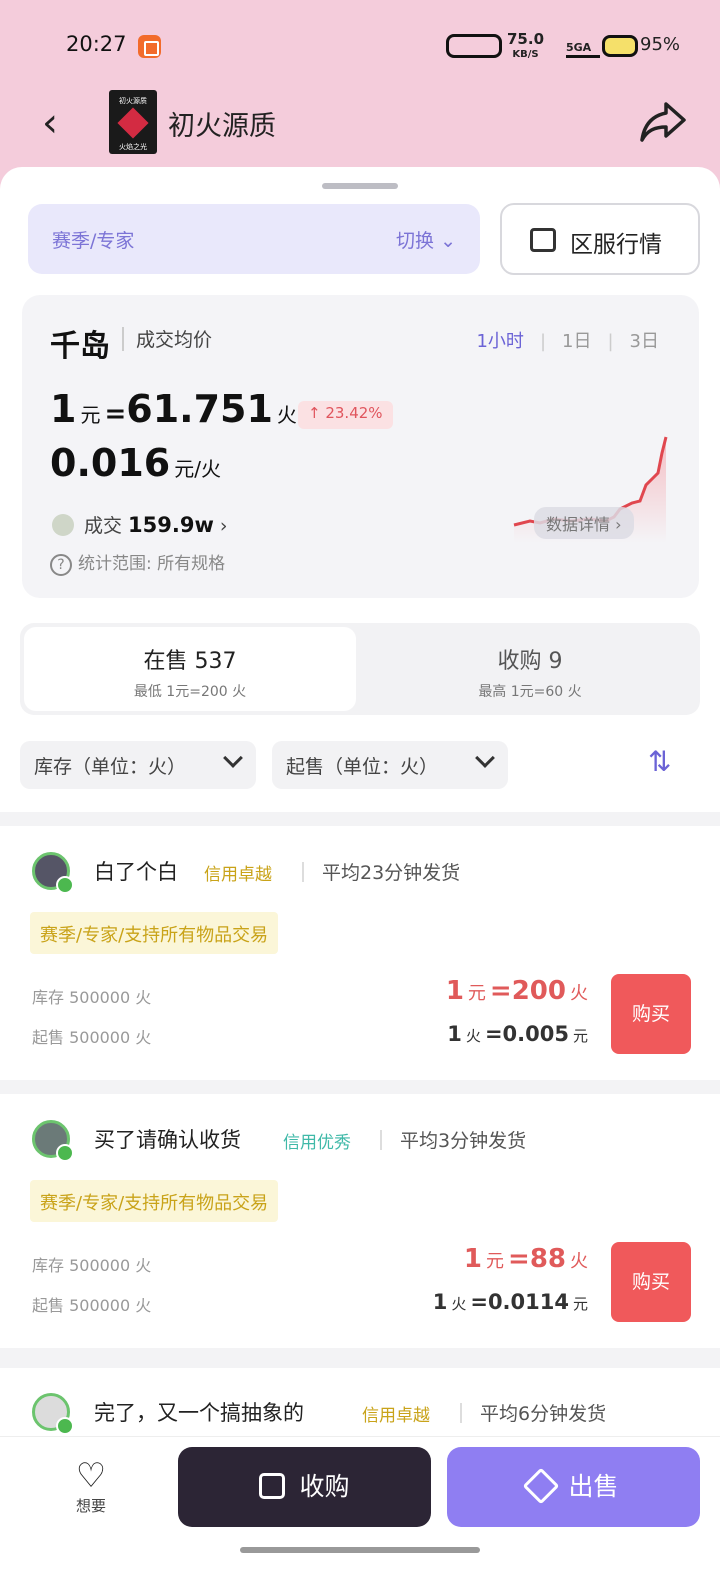 This screenshot has width=720, height=1569. I want to click on ship-time: 平均6分钟发货, so click(543, 1414).